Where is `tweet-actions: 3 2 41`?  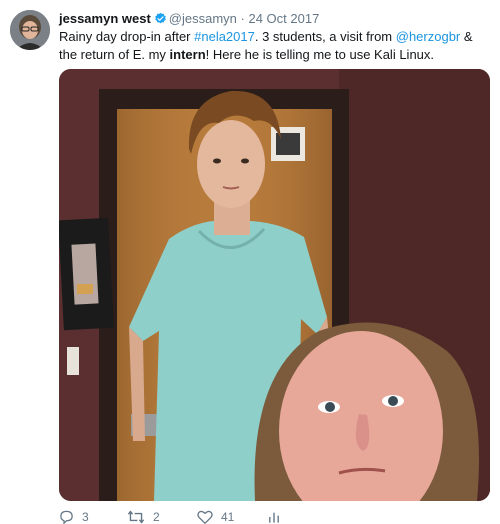
tweet-actions: 3 2 41 is located at coordinates (274, 517).